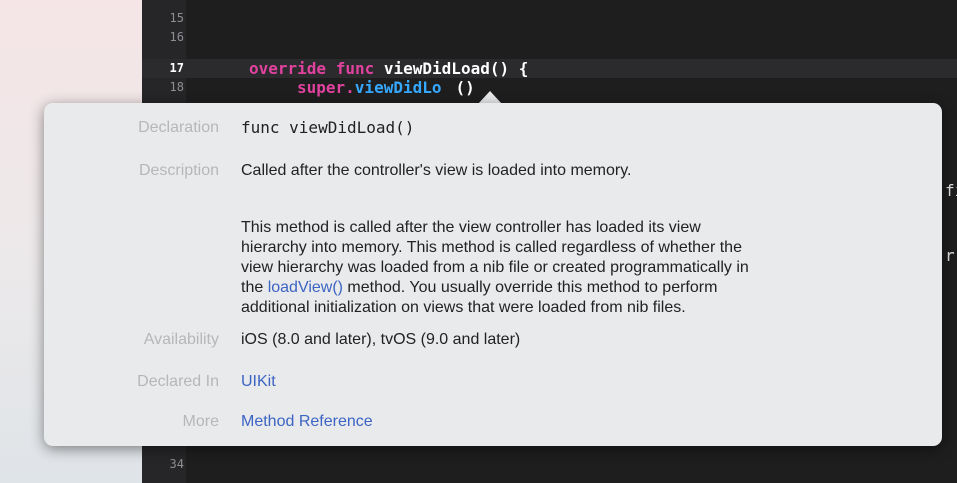  What do you see at coordinates (176, 68) in the screenshot?
I see `line-number: 17` at bounding box center [176, 68].